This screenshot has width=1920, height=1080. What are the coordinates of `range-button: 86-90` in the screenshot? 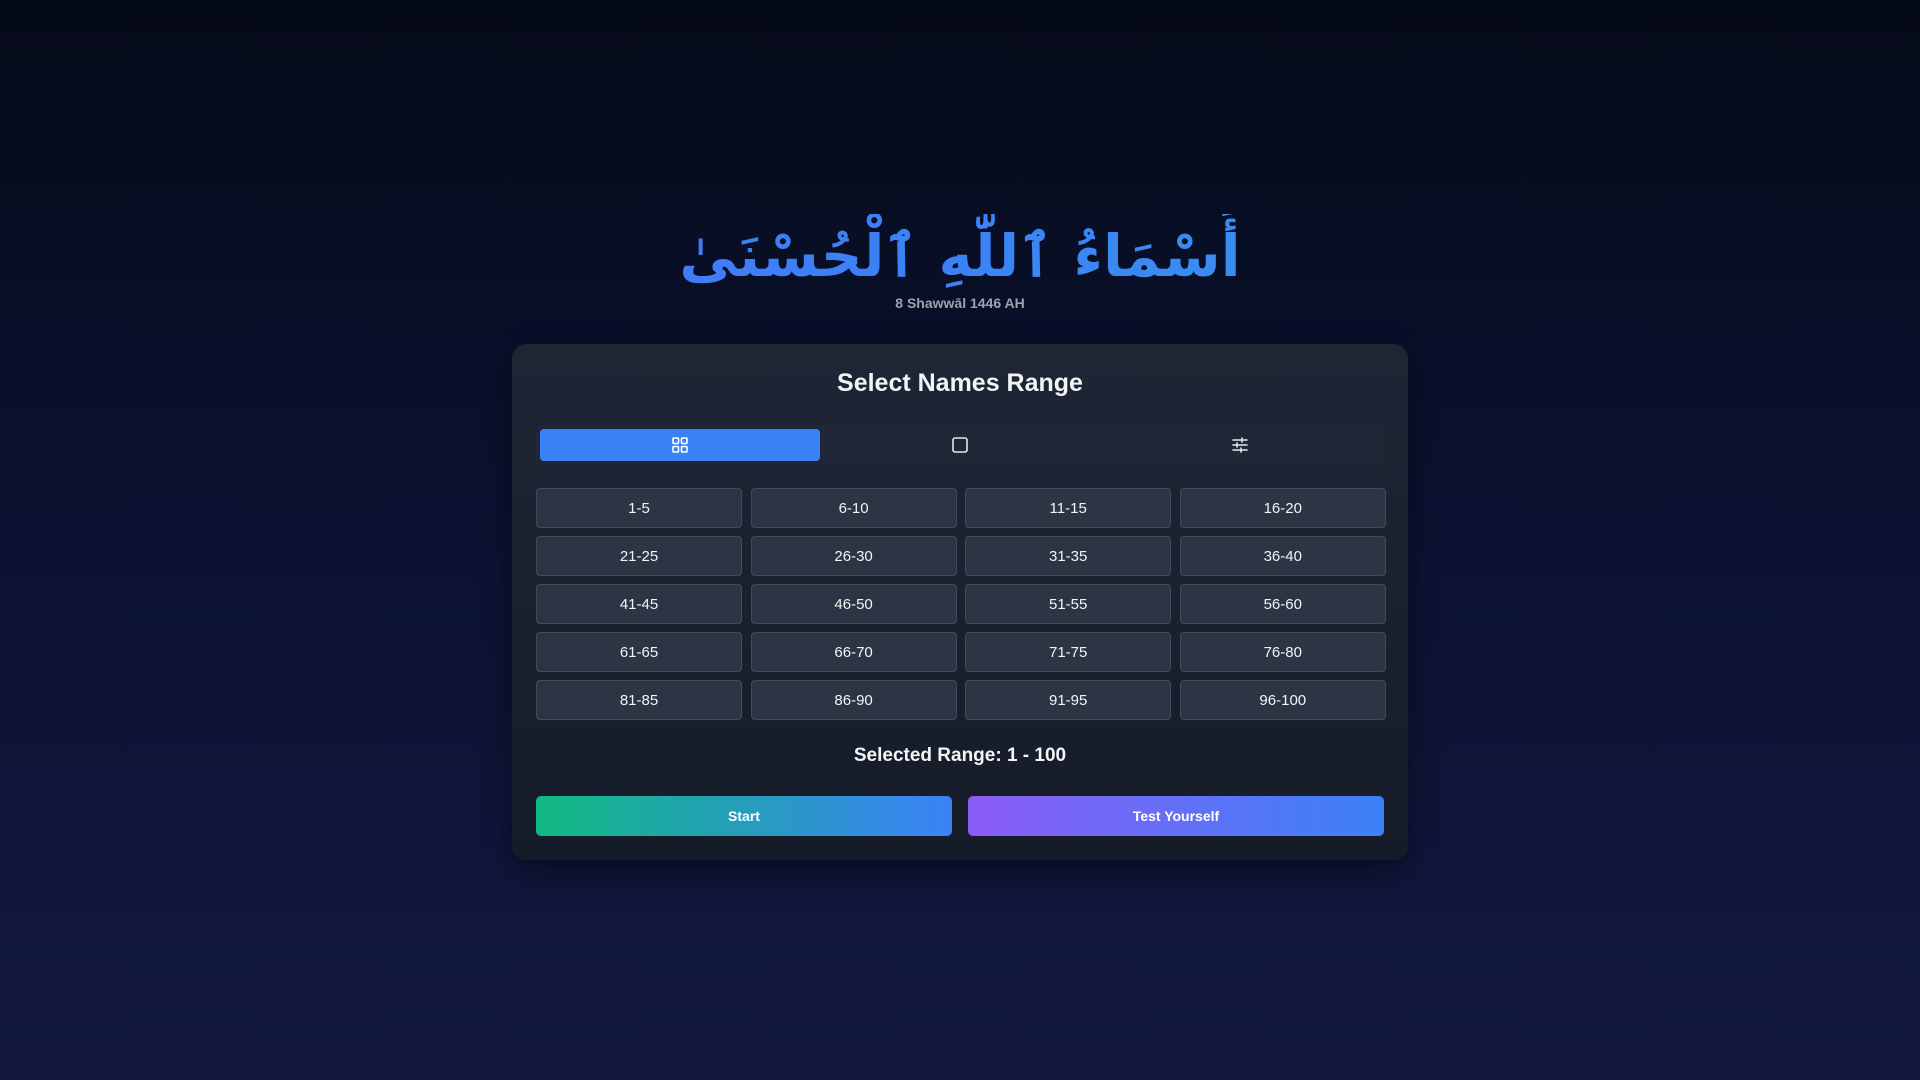 It's located at (853, 700).